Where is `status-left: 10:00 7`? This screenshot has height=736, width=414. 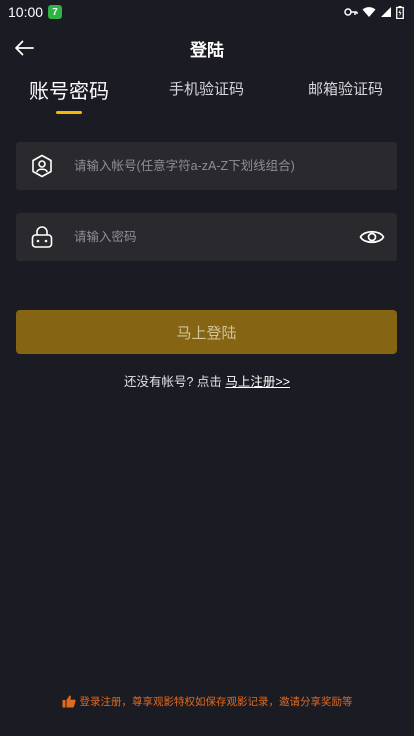 status-left: 10:00 7 is located at coordinates (35, 12).